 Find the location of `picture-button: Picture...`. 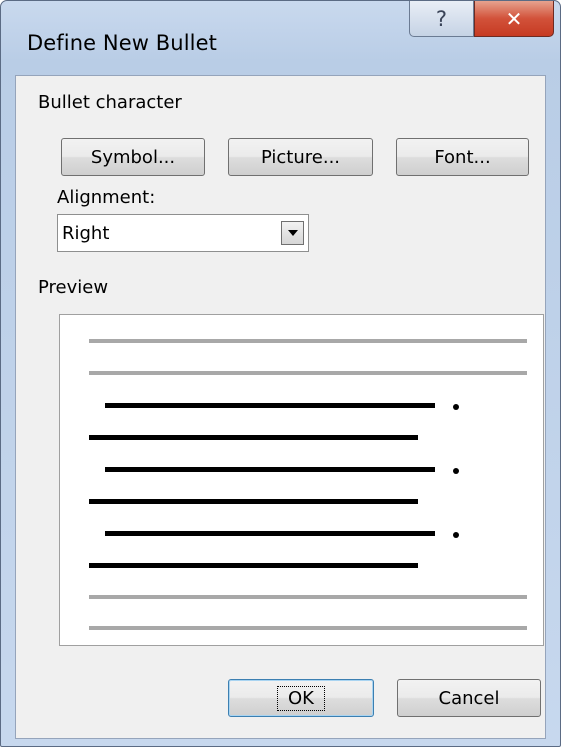

picture-button: Picture... is located at coordinates (300, 157).